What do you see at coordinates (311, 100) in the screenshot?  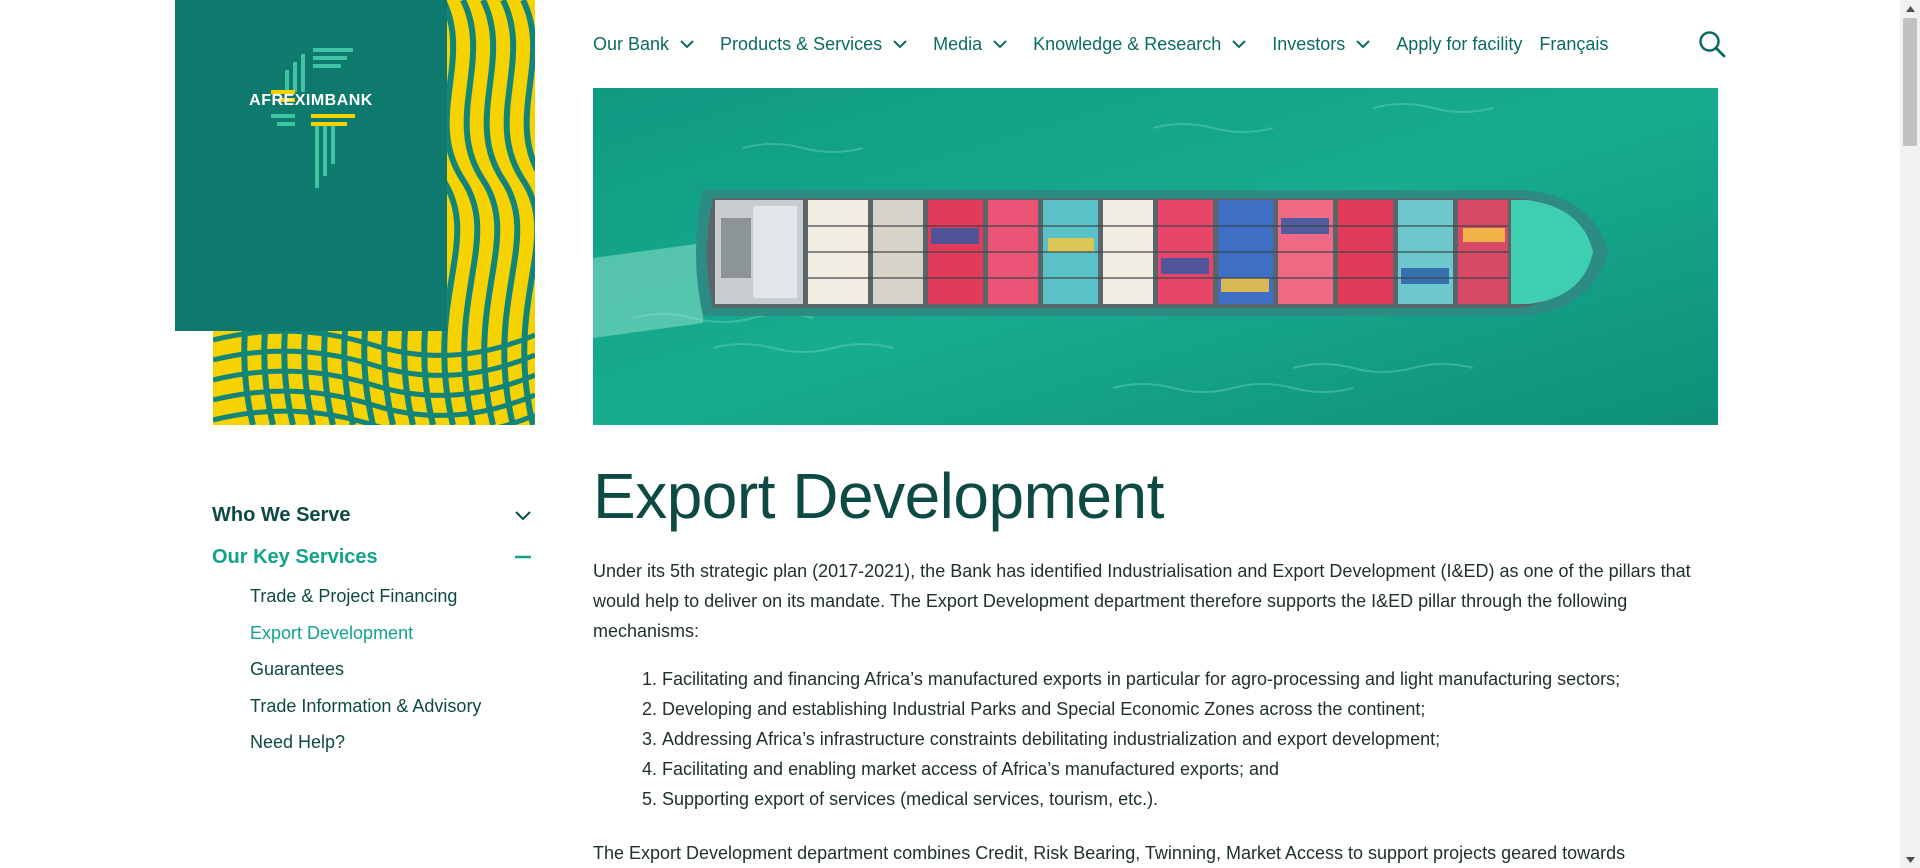 I see `logo-wordmark: AFREXIMBANK` at bounding box center [311, 100].